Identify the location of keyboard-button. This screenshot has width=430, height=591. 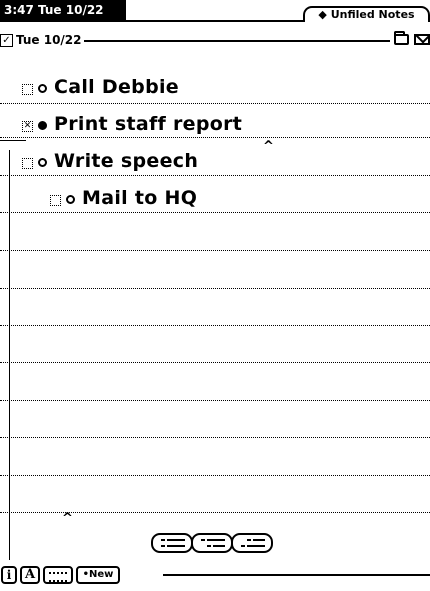
(58, 575).